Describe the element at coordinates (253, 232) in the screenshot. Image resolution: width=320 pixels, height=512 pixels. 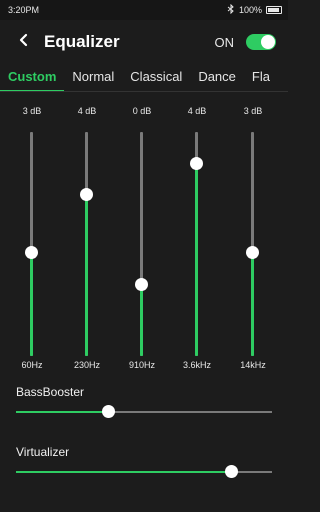
I see `band-14khz: 3 dB 14kHz` at that location.